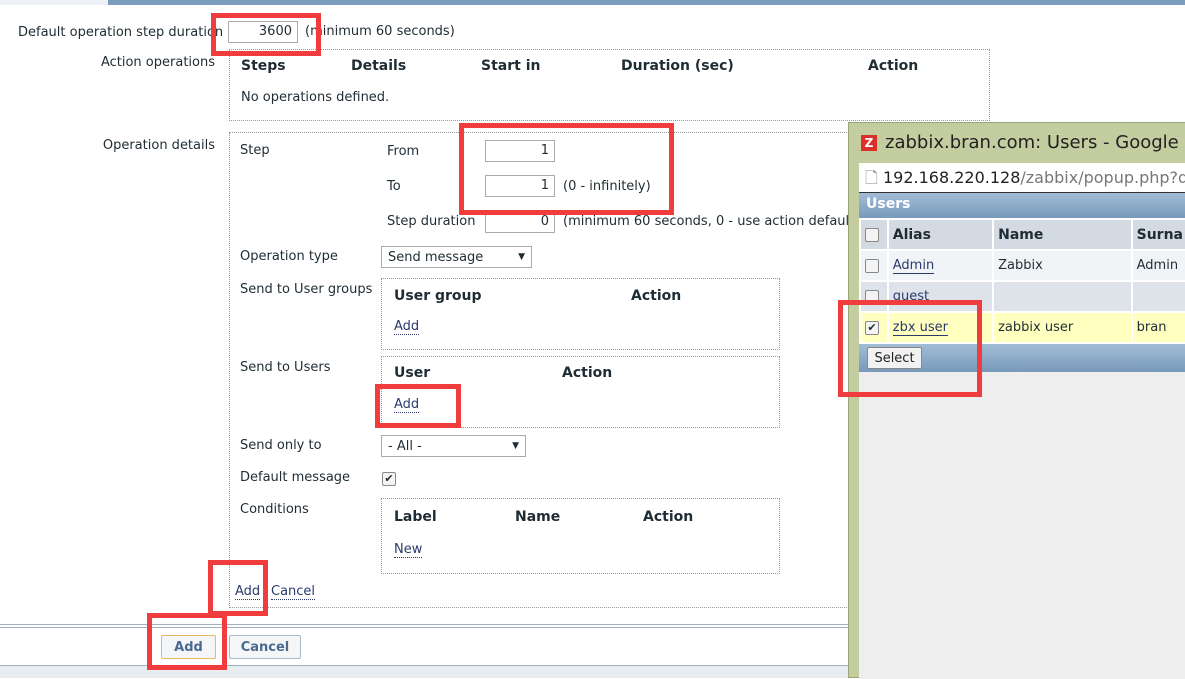 Image resolution: width=1185 pixels, height=679 pixels. Describe the element at coordinates (580, 536) in the screenshot. I see `conditions-table: Label Name Action New` at that location.